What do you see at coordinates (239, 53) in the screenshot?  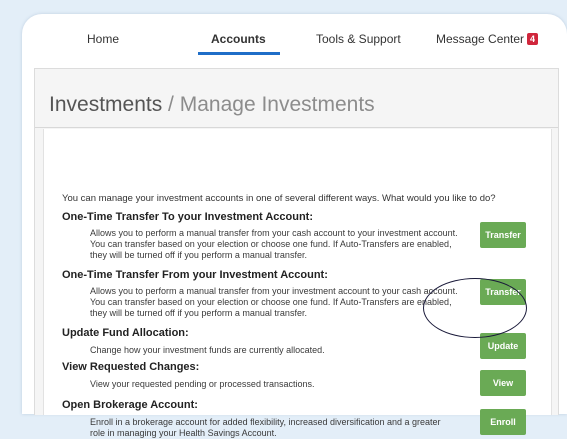 I see `nav-active-indicator` at bounding box center [239, 53].